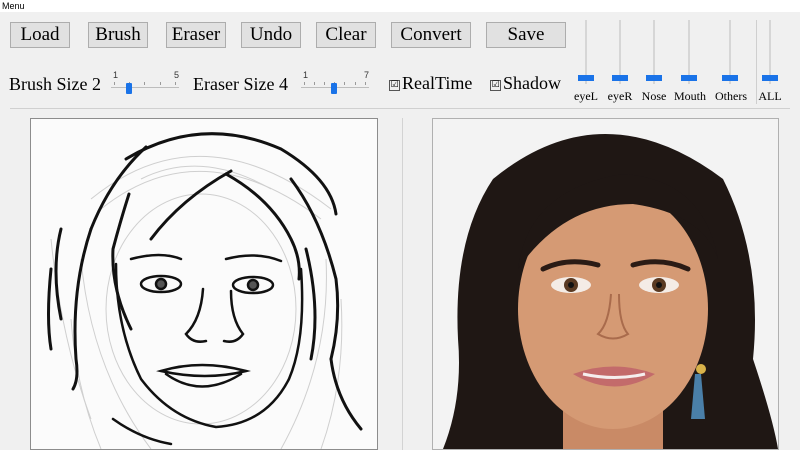  I want to click on eyel-slider, so click(586, 52).